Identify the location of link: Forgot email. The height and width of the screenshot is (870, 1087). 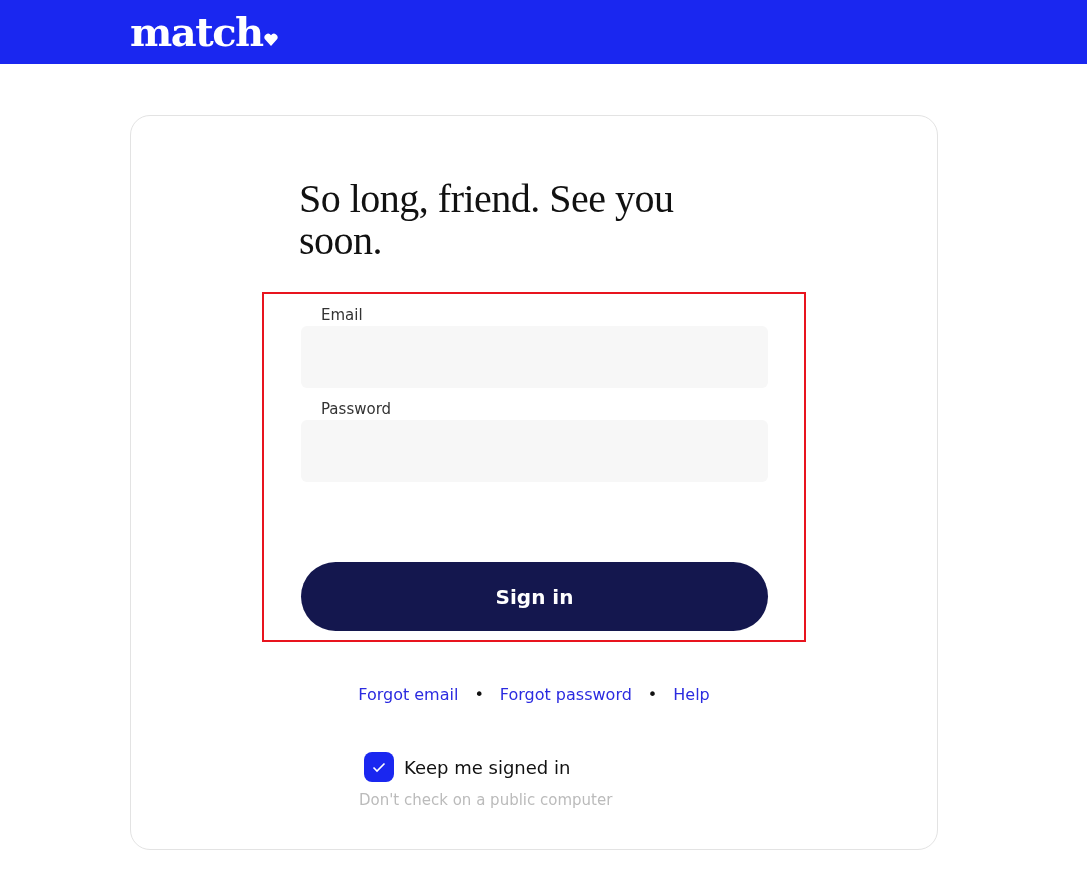
(408, 694).